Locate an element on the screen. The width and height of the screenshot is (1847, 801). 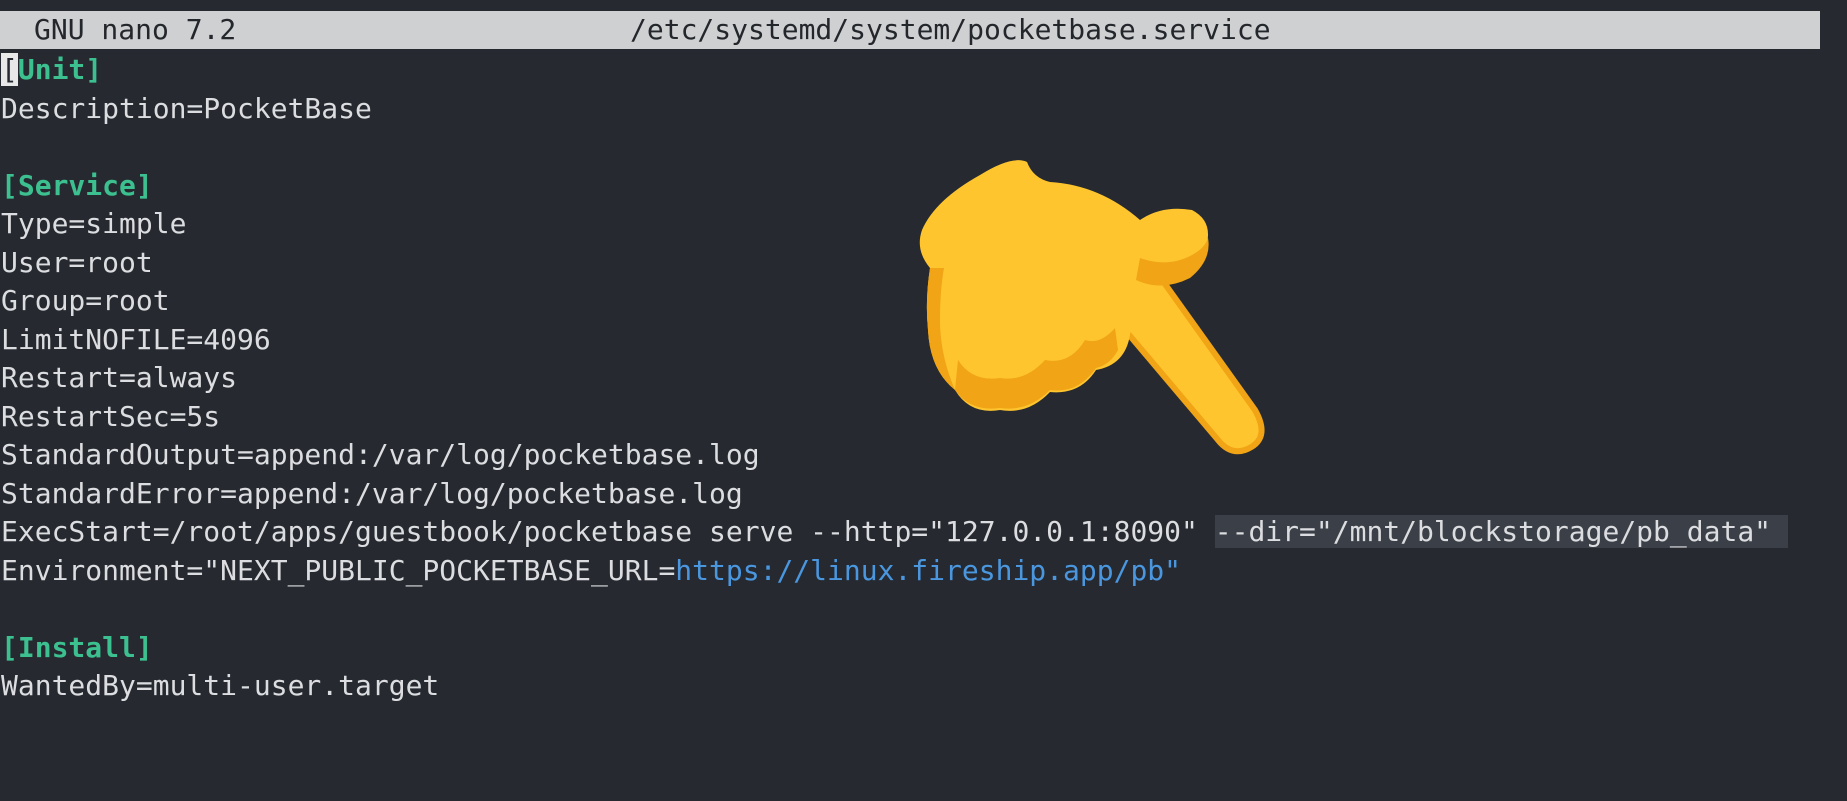
text-cursor: [ is located at coordinates (9, 69).